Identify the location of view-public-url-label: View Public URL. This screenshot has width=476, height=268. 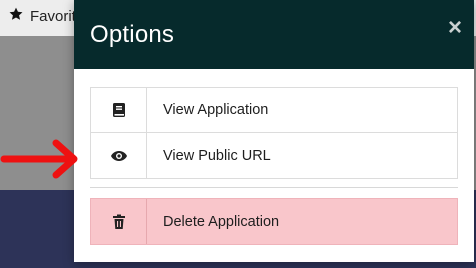
(217, 155).